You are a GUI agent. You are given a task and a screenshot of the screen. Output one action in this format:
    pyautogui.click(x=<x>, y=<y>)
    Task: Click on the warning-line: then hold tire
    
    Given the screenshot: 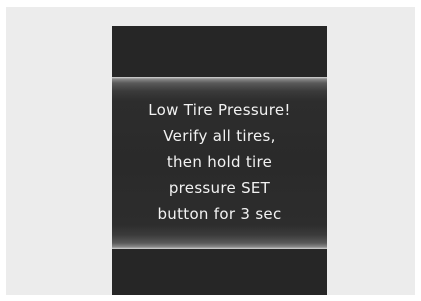 What is the action you would take?
    pyautogui.click(x=219, y=162)
    